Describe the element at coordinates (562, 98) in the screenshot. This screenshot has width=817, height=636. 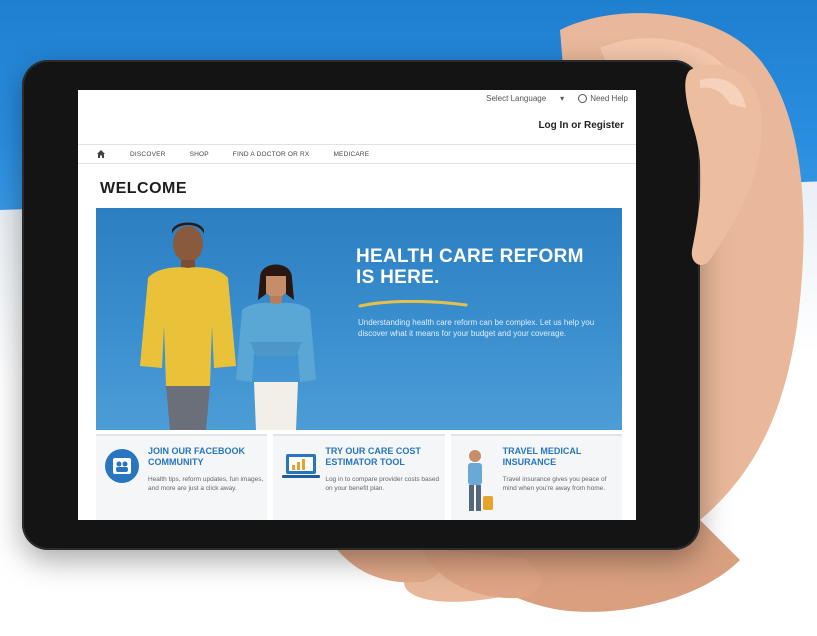
I see `chevron-down-icon: ▾` at that location.